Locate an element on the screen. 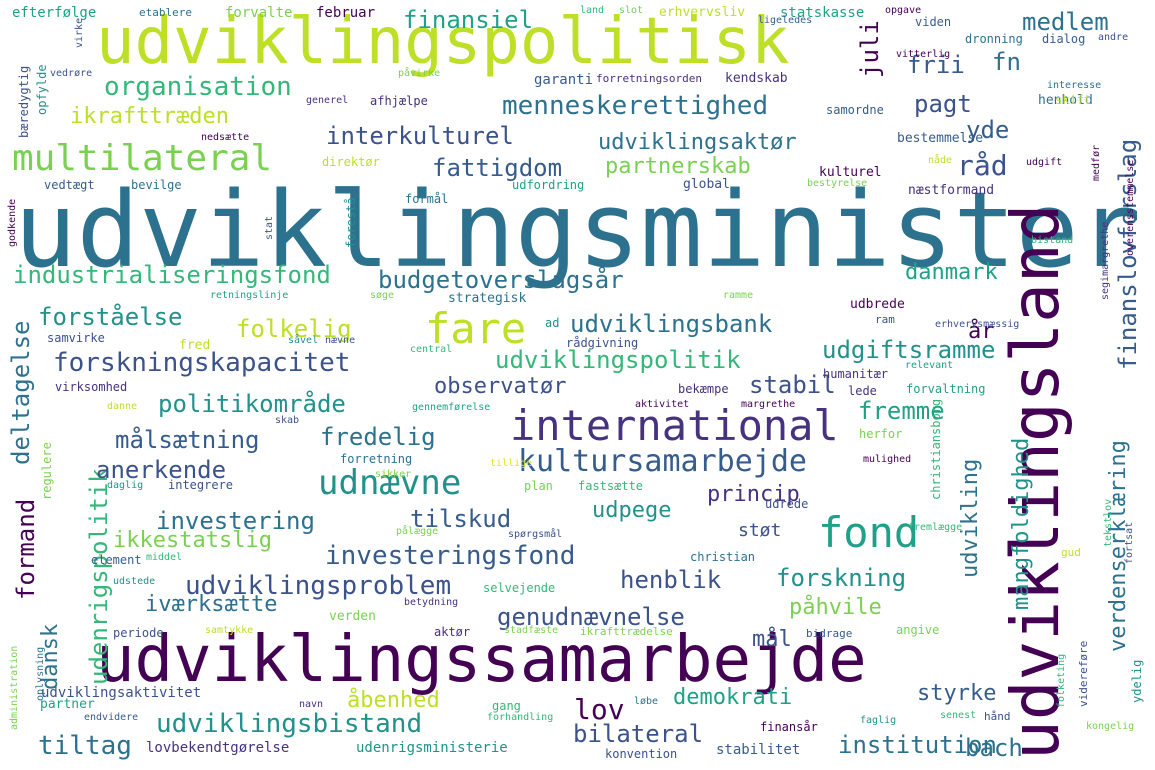 The height and width of the screenshot is (770, 1155). word: fremlægge is located at coordinates (935, 527).